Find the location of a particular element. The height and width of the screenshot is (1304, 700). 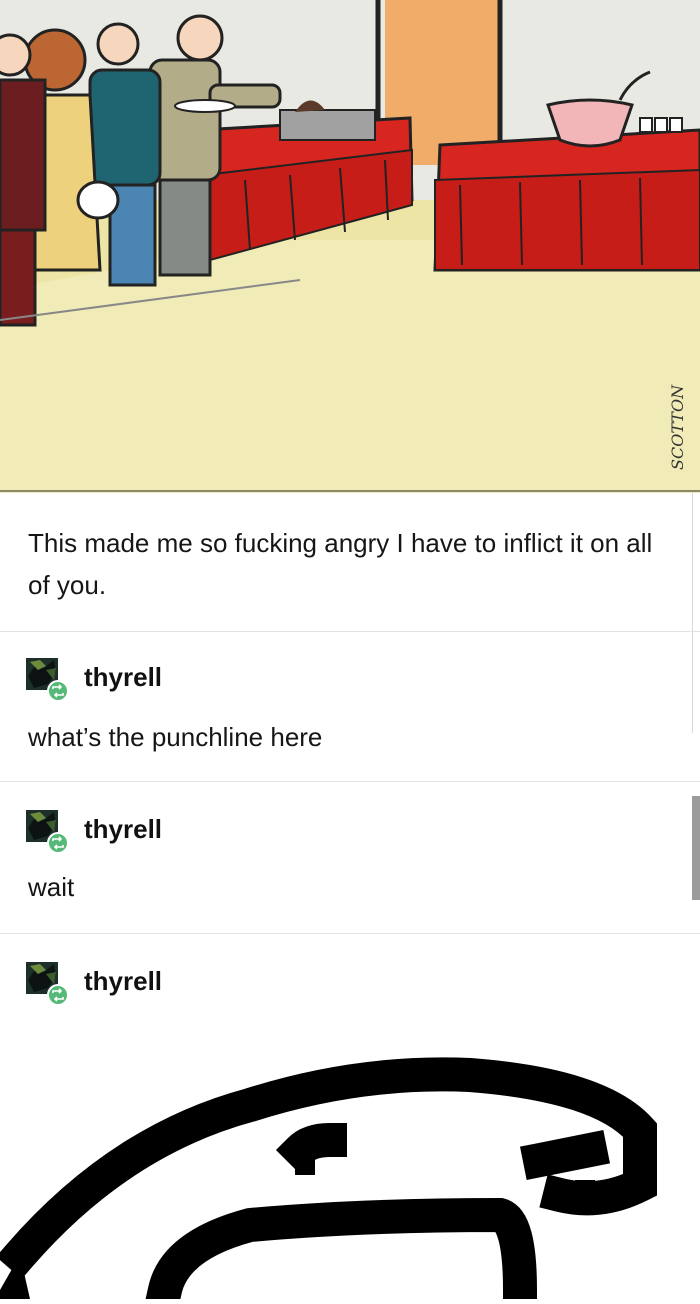

scrollbar-thumb is located at coordinates (696, 848).